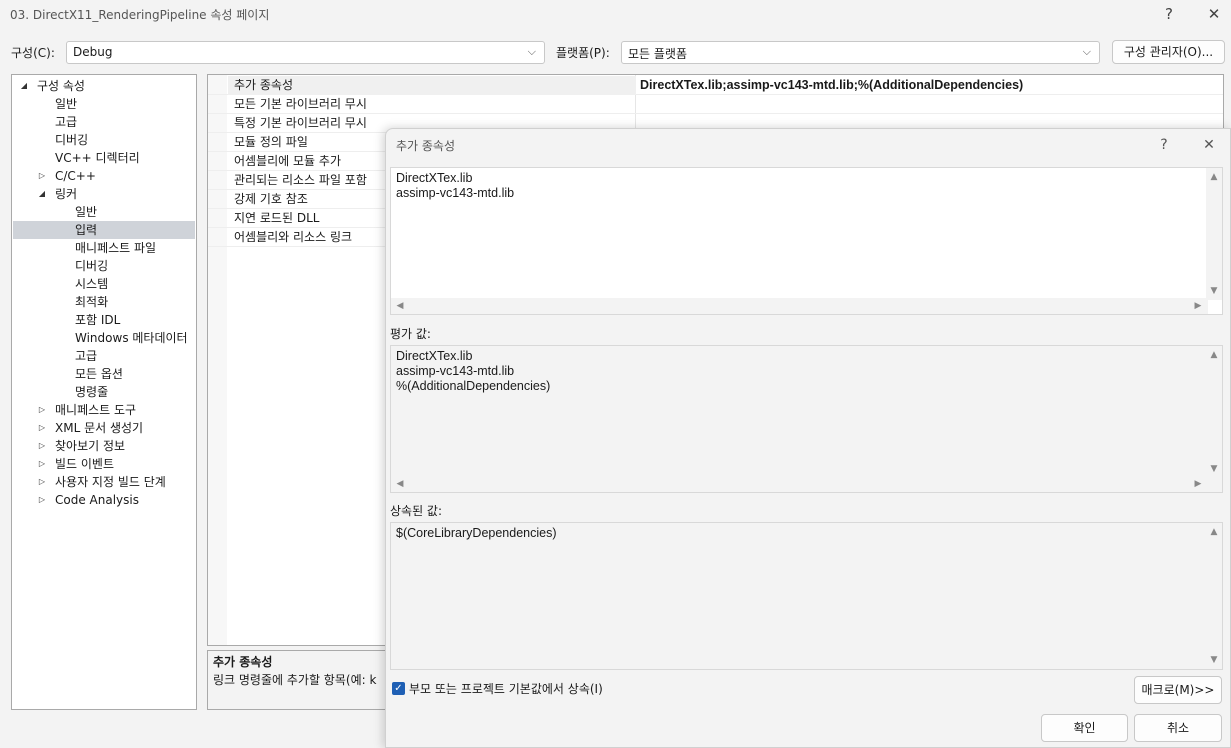 The image size is (1231, 748). What do you see at coordinates (104, 86) in the screenshot?
I see `tree-item: ◢ 구성 속성` at bounding box center [104, 86].